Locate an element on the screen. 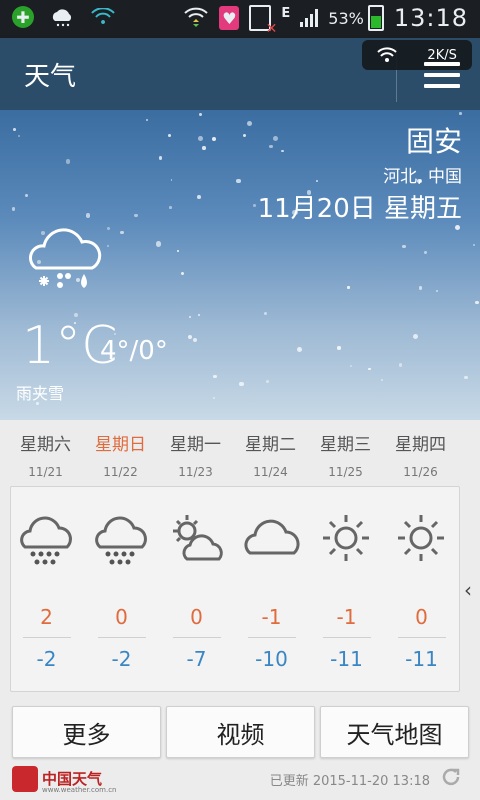 This screenshot has width=480, height=800. forecast-day-5: 星期三 11/25 is located at coordinates (345, 454).